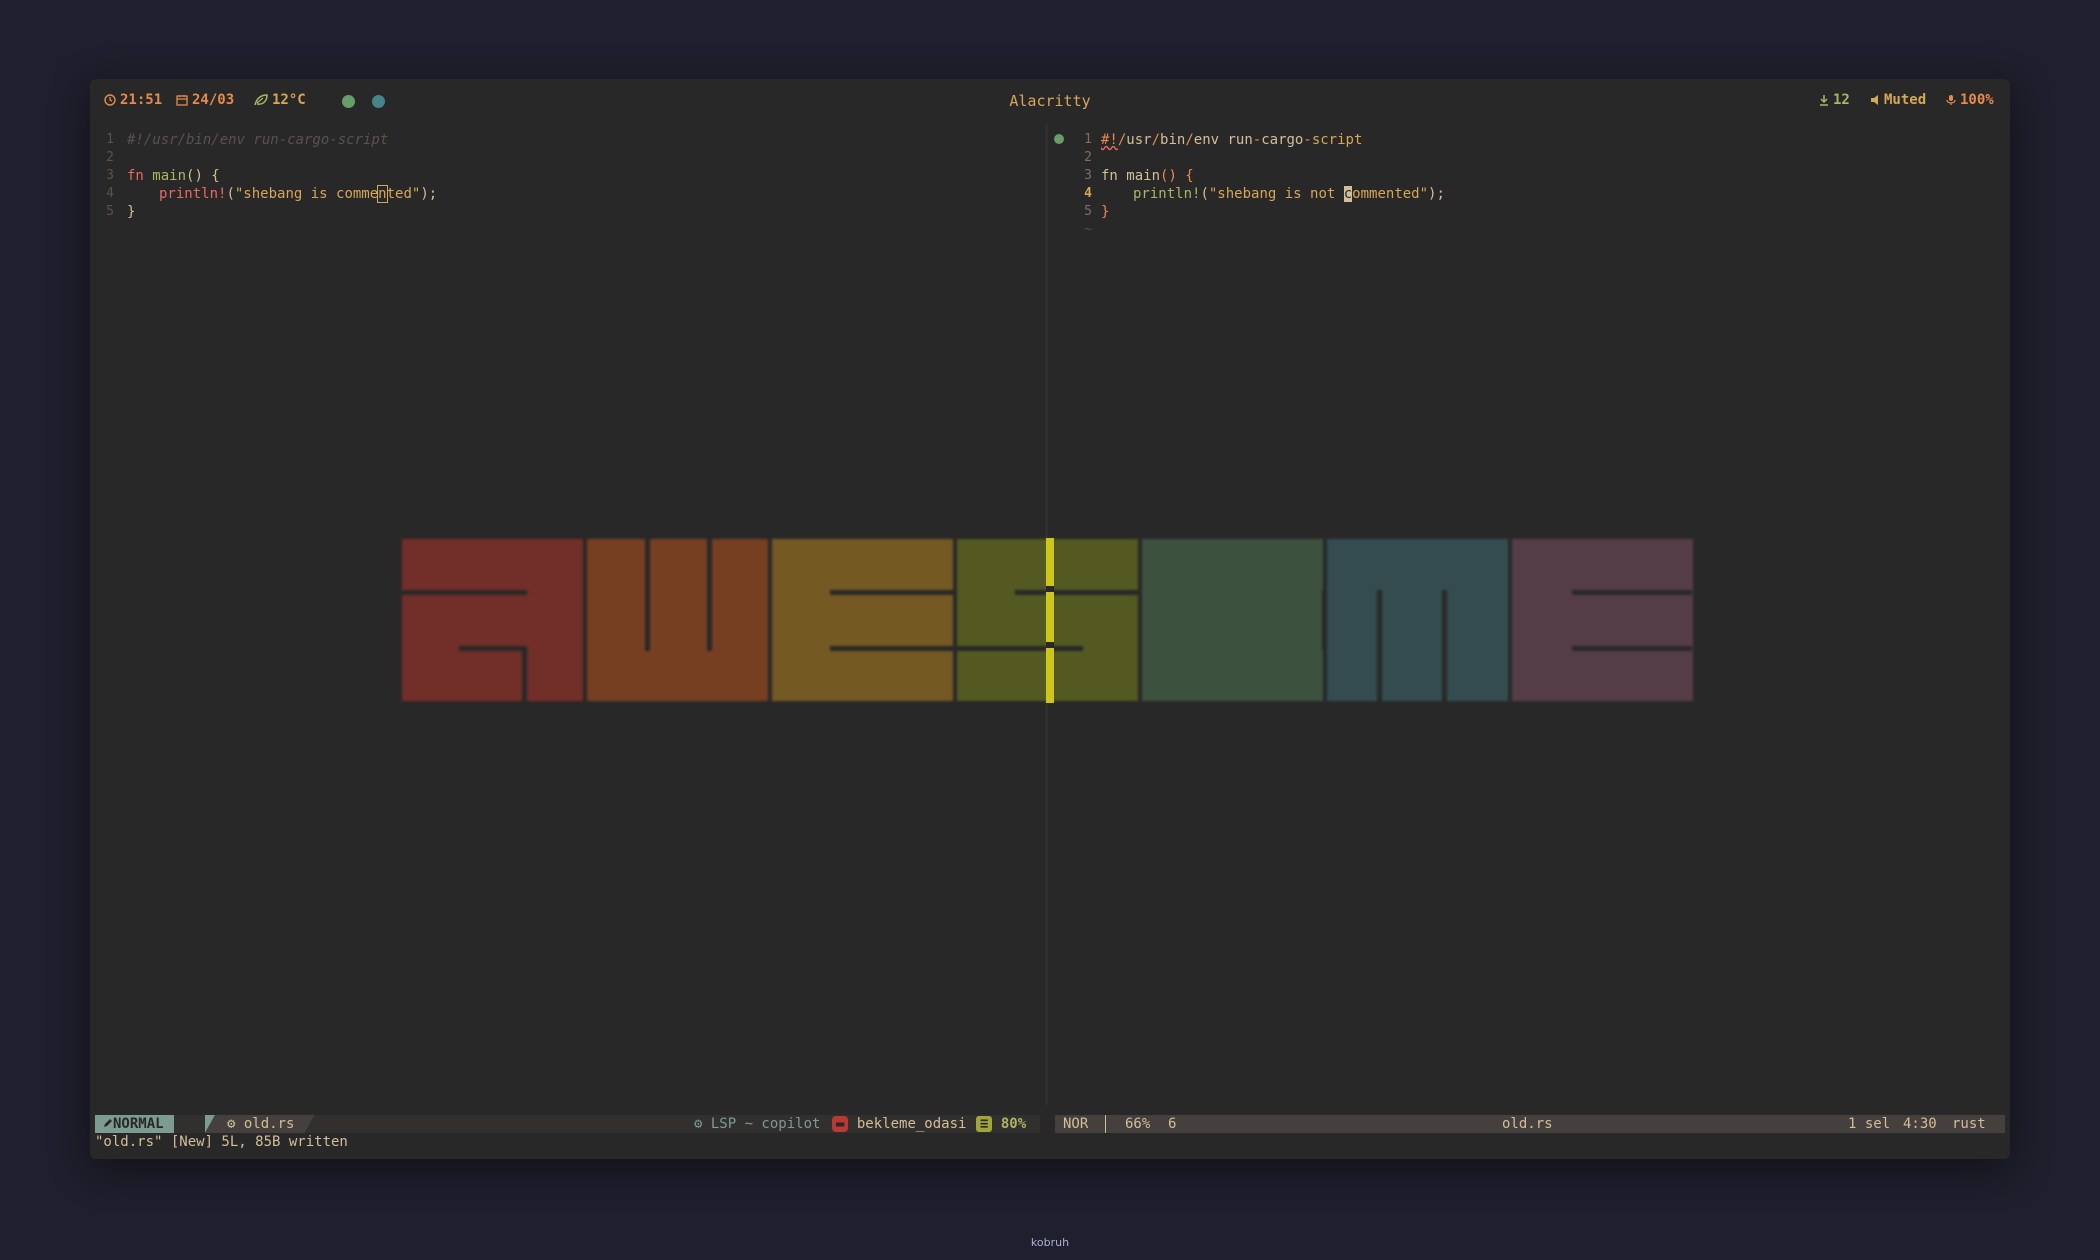  I want to click on count: 6, so click(1172, 1124).